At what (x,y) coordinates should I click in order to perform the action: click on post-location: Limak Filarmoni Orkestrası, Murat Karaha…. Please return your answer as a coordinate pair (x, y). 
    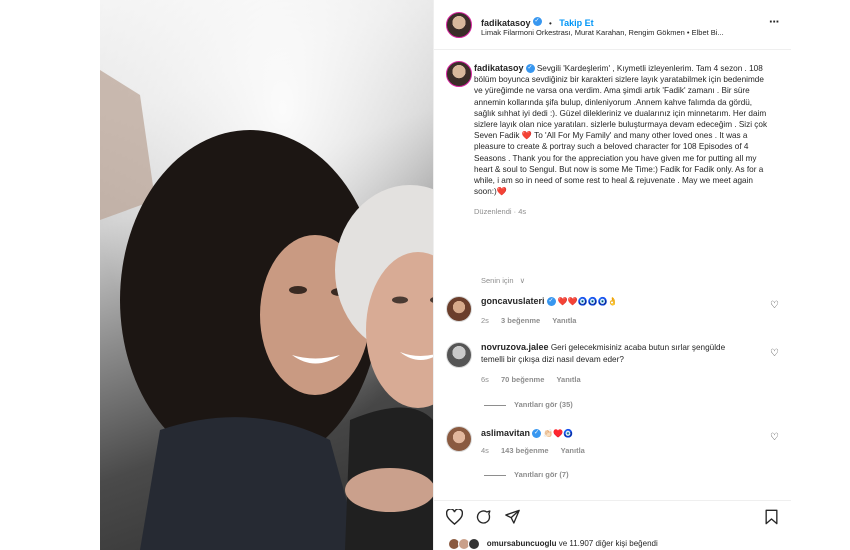
    Looking at the image, I should click on (618, 32).